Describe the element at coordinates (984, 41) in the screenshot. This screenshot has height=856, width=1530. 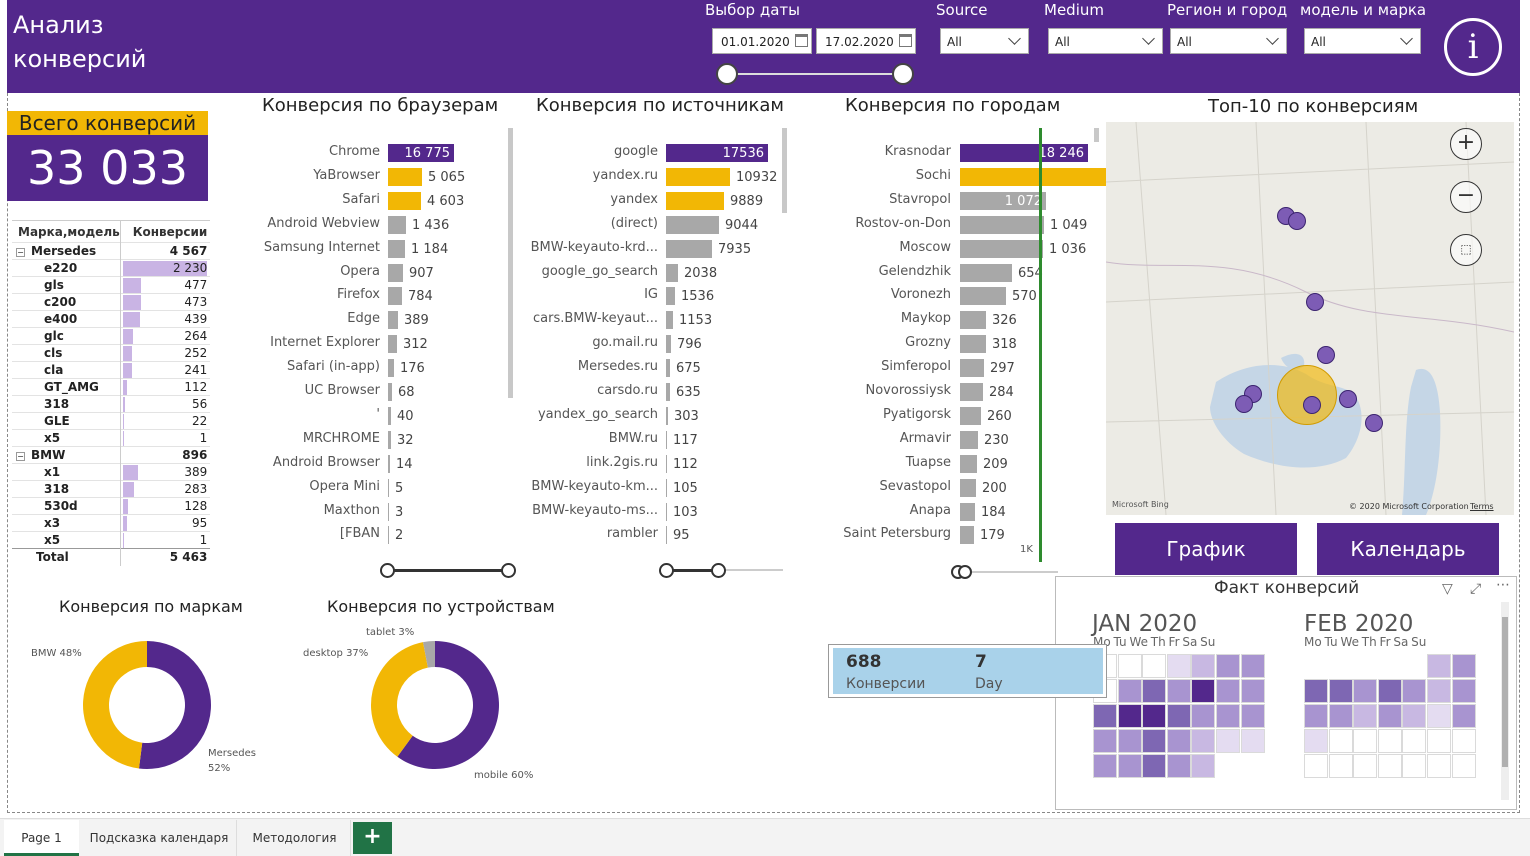
I see `source-dropdown: All` at that location.